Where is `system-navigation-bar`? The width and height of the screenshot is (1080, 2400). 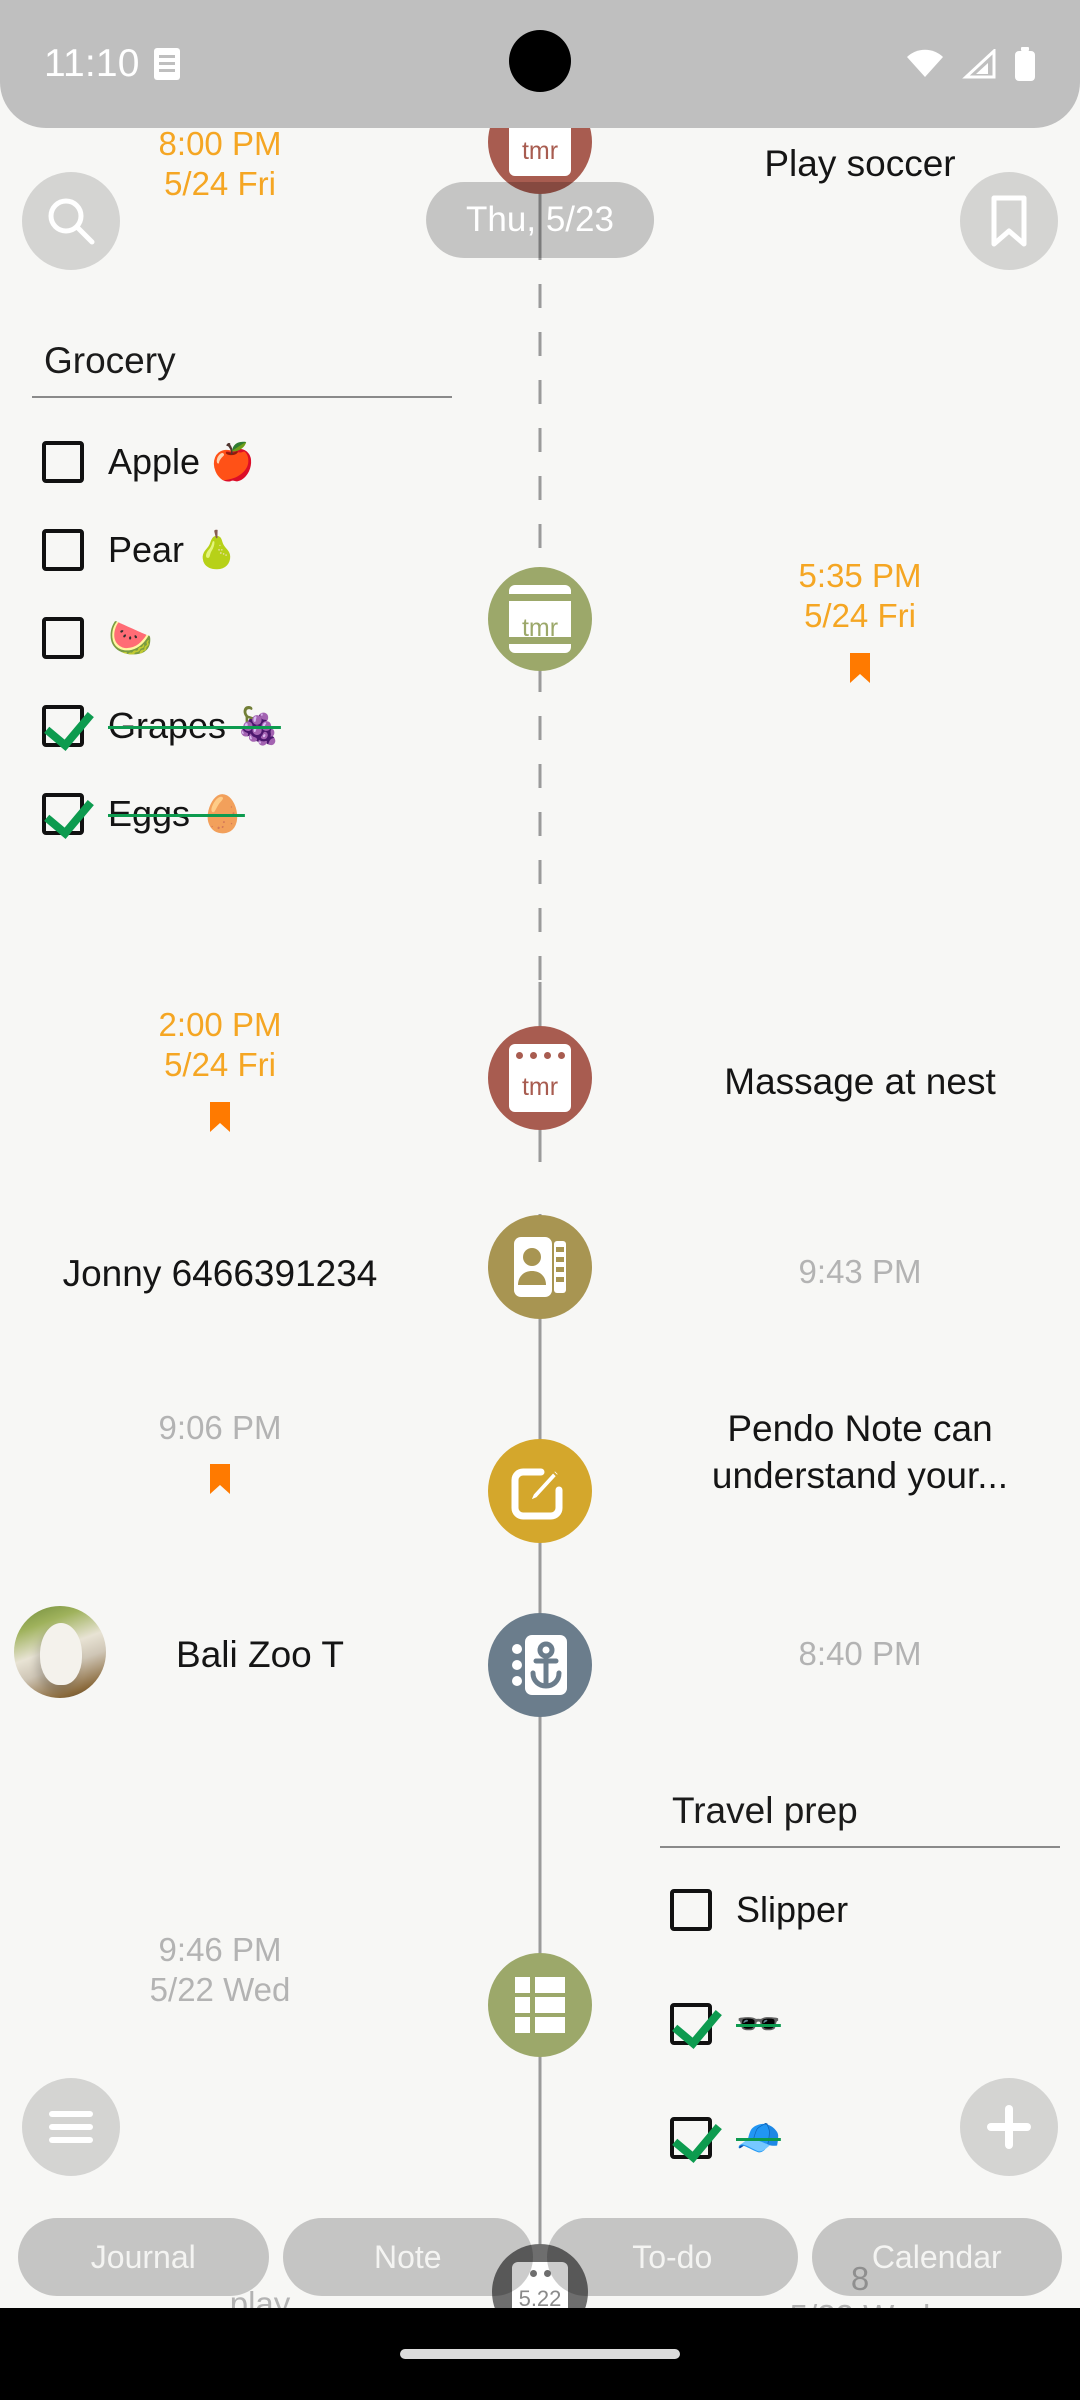
system-navigation-bar is located at coordinates (540, 2354).